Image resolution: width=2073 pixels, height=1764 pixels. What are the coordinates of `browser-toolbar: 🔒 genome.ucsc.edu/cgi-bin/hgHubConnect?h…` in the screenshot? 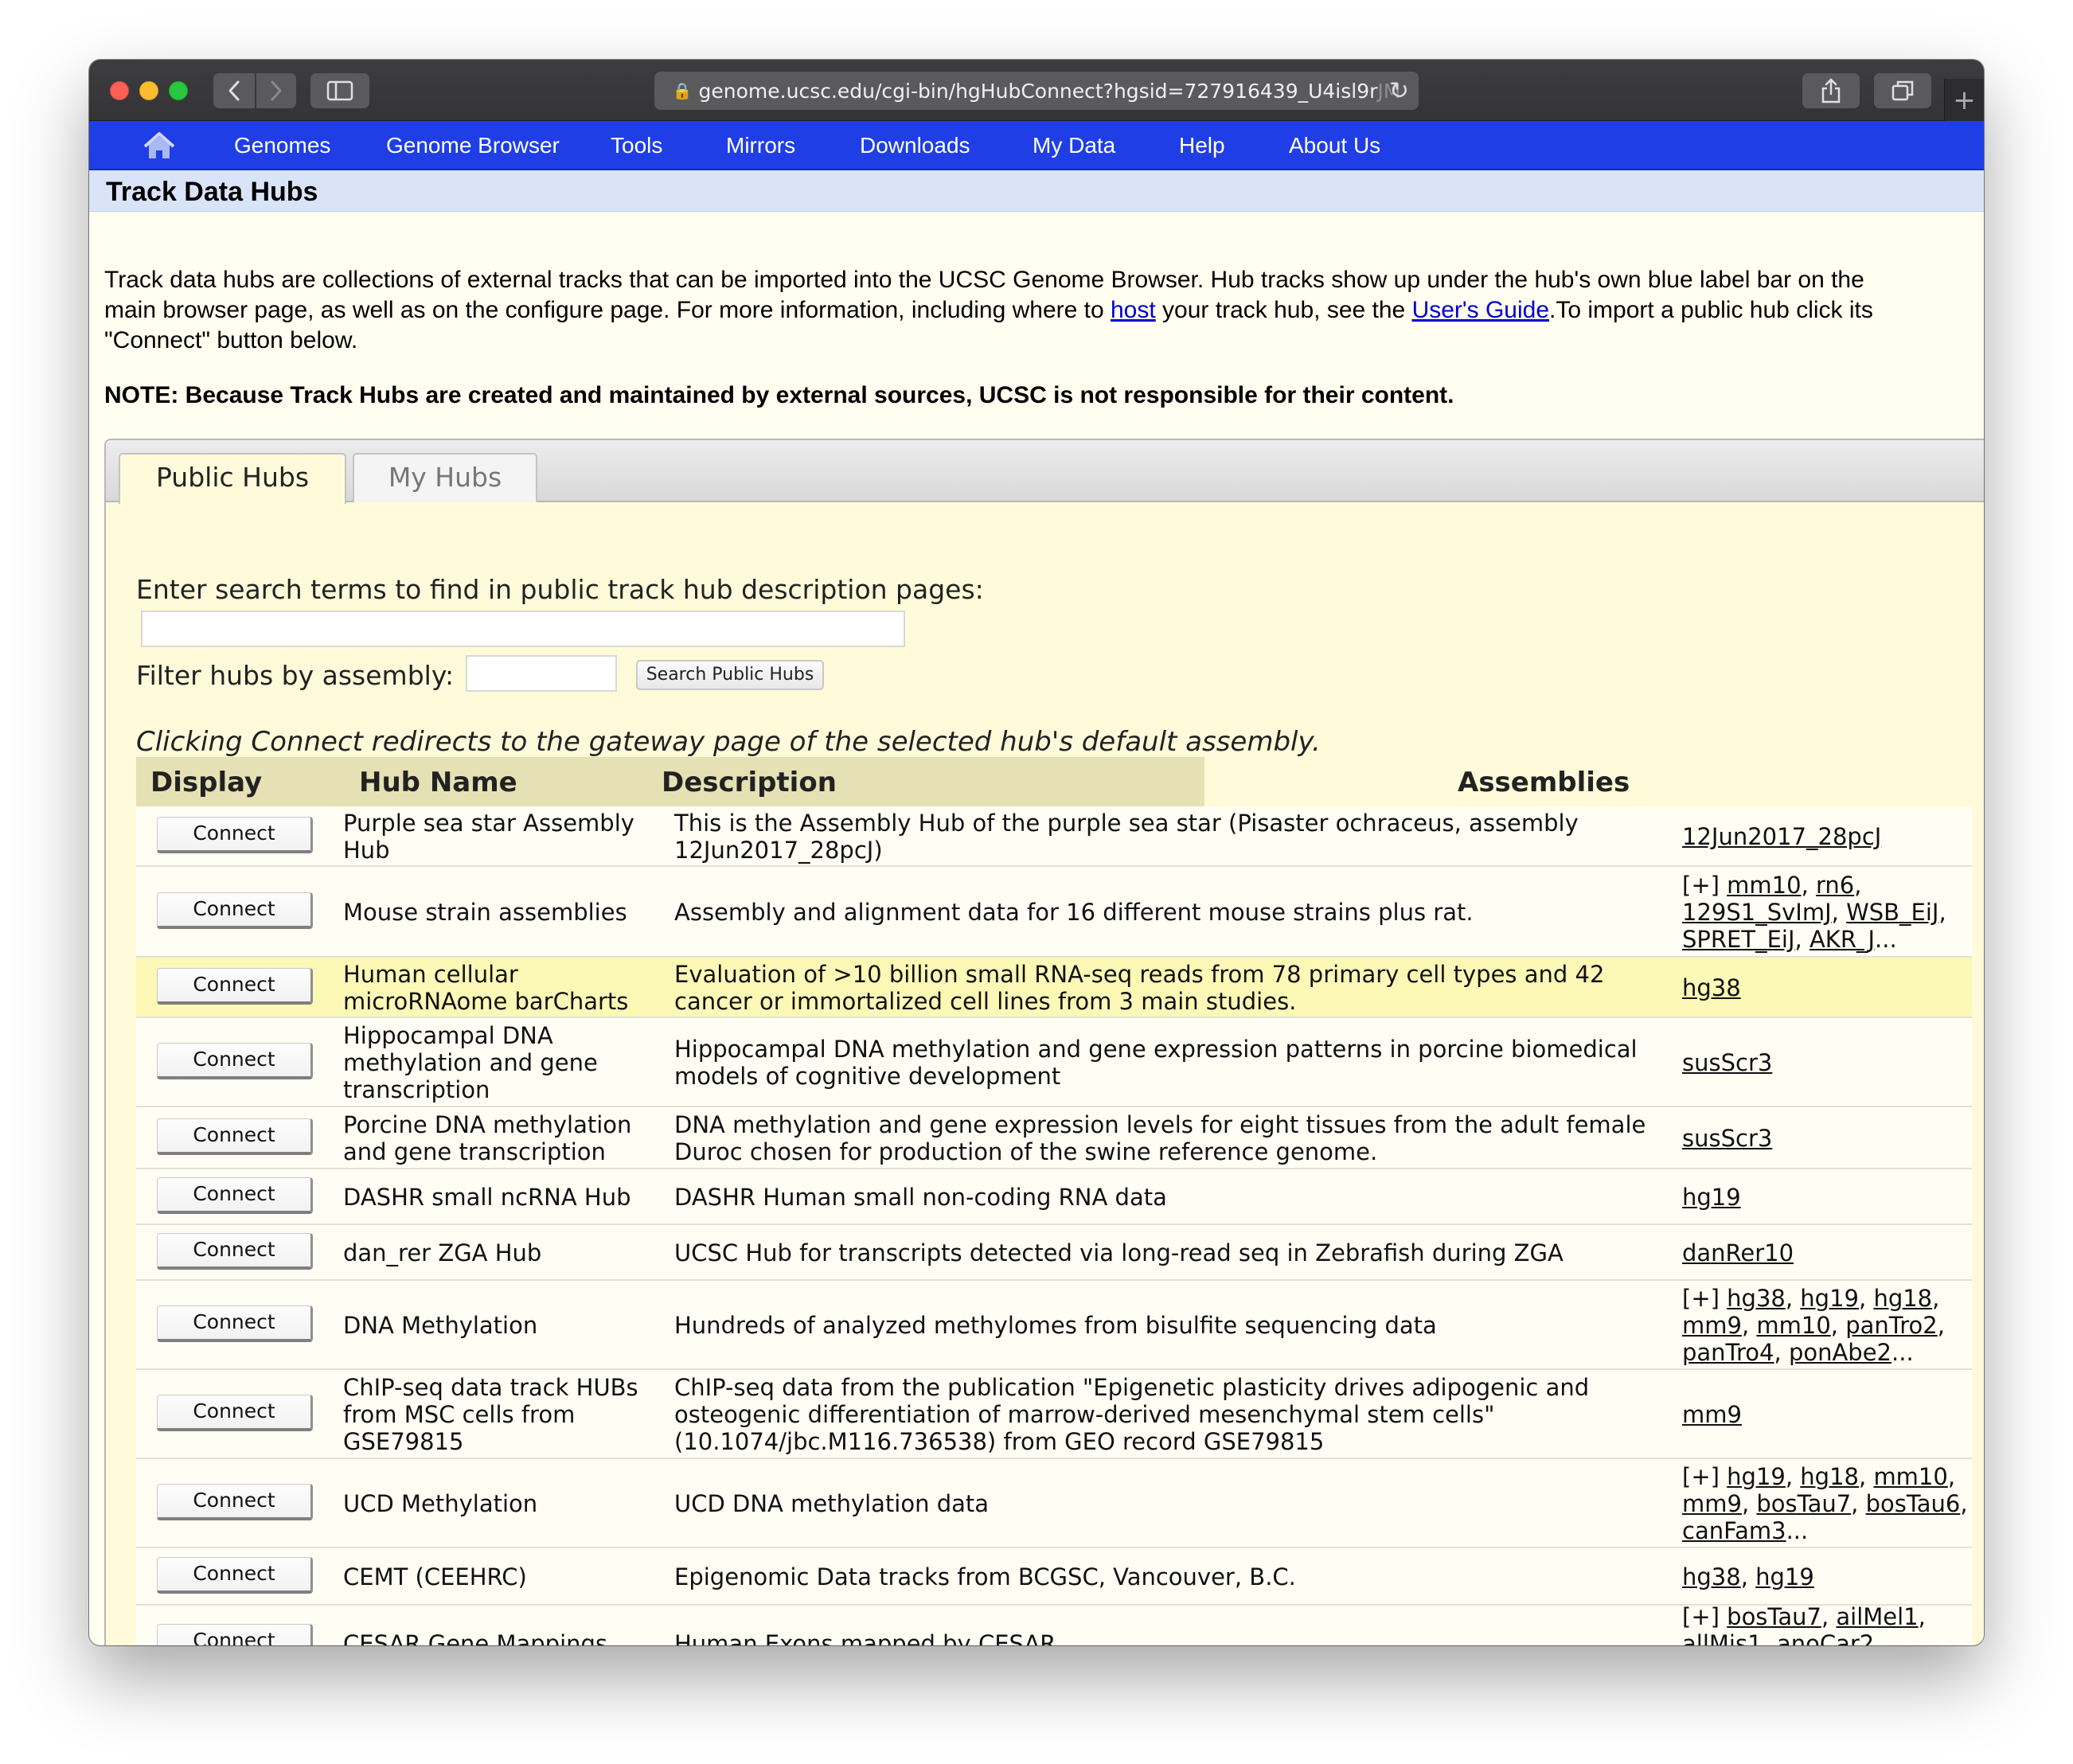 It's located at (1036, 90).